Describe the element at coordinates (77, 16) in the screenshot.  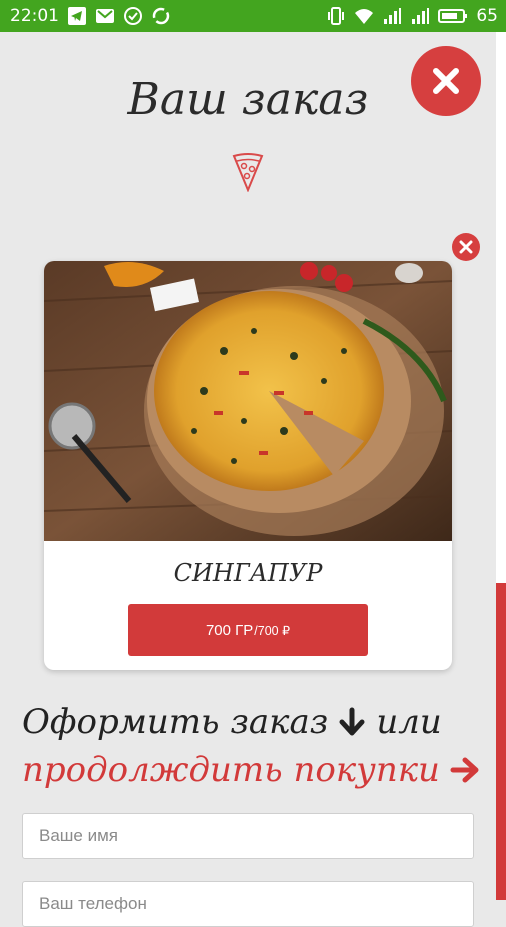
I see `telegram-icon` at that location.